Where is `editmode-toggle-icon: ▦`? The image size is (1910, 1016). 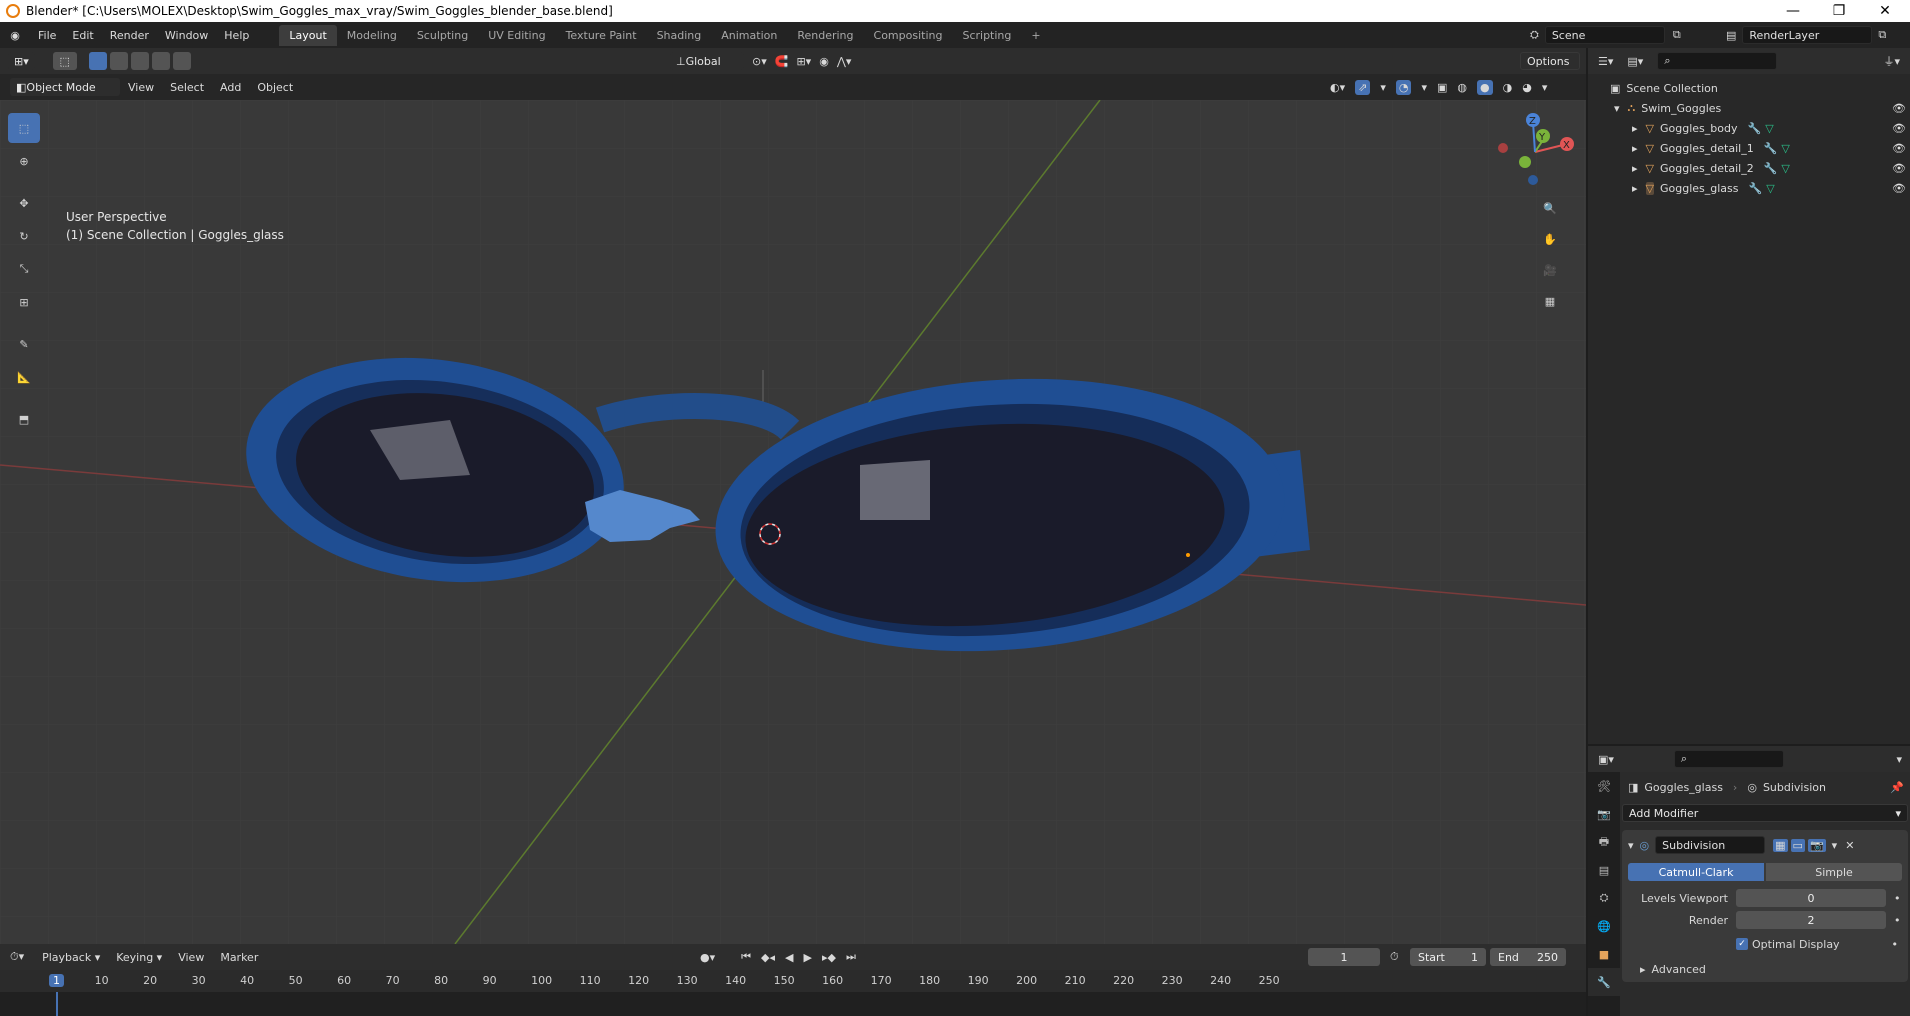
editmode-toggle-icon: ▦ is located at coordinates (1780, 845).